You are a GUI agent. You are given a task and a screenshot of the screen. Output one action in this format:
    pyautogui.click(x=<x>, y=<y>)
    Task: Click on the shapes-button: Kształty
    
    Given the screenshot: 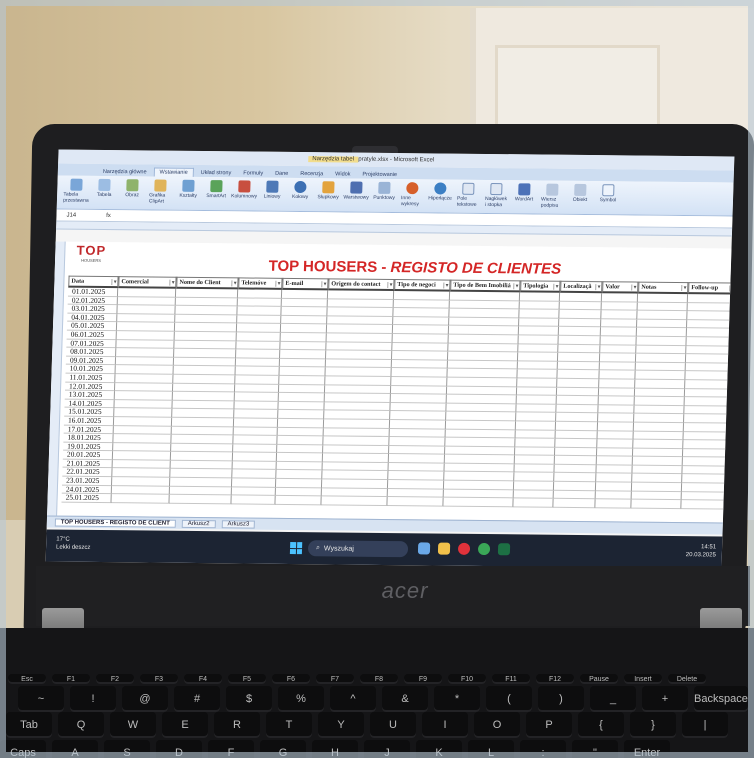 What is the action you would take?
    pyautogui.click(x=188, y=193)
    